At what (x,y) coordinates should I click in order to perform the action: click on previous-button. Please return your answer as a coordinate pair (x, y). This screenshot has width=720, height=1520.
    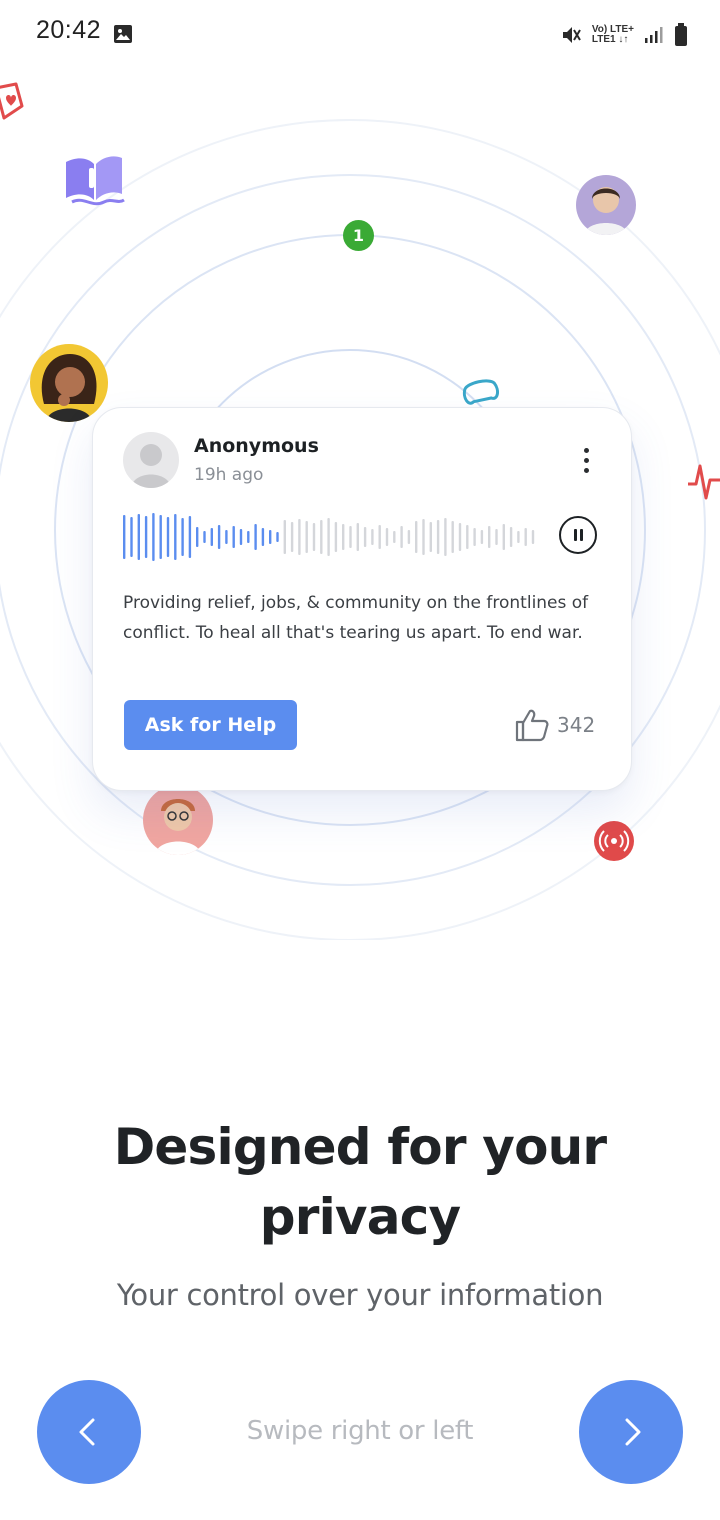
    Looking at the image, I should click on (89, 1432).